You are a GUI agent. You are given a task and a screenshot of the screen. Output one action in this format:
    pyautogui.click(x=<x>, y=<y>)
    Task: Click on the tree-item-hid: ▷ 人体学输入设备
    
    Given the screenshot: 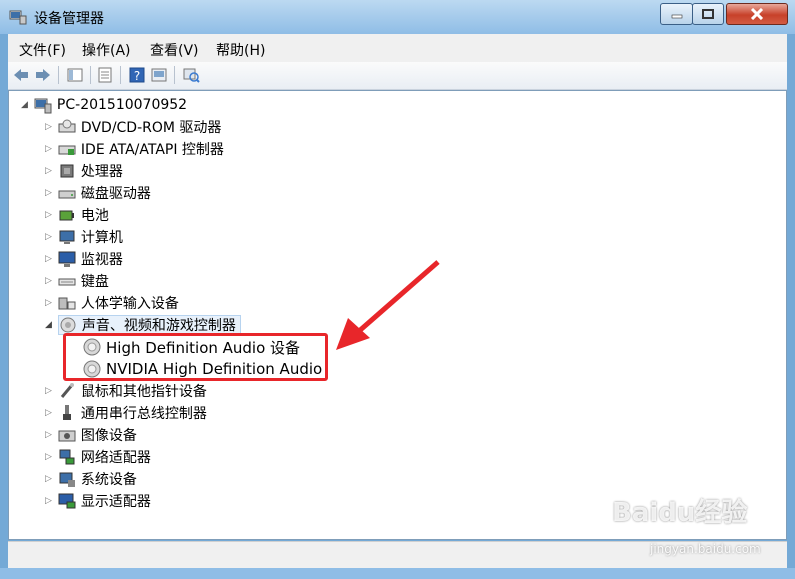 What is the action you would take?
    pyautogui.click(x=112, y=303)
    